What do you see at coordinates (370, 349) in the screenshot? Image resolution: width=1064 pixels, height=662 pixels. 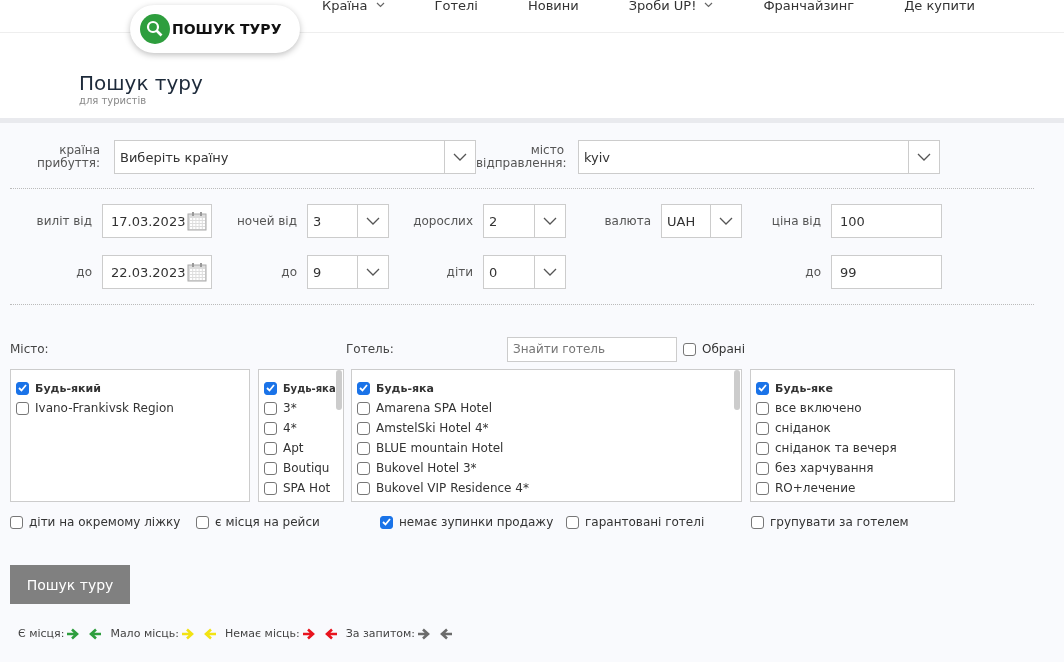 I see `section-label: Готель:` at bounding box center [370, 349].